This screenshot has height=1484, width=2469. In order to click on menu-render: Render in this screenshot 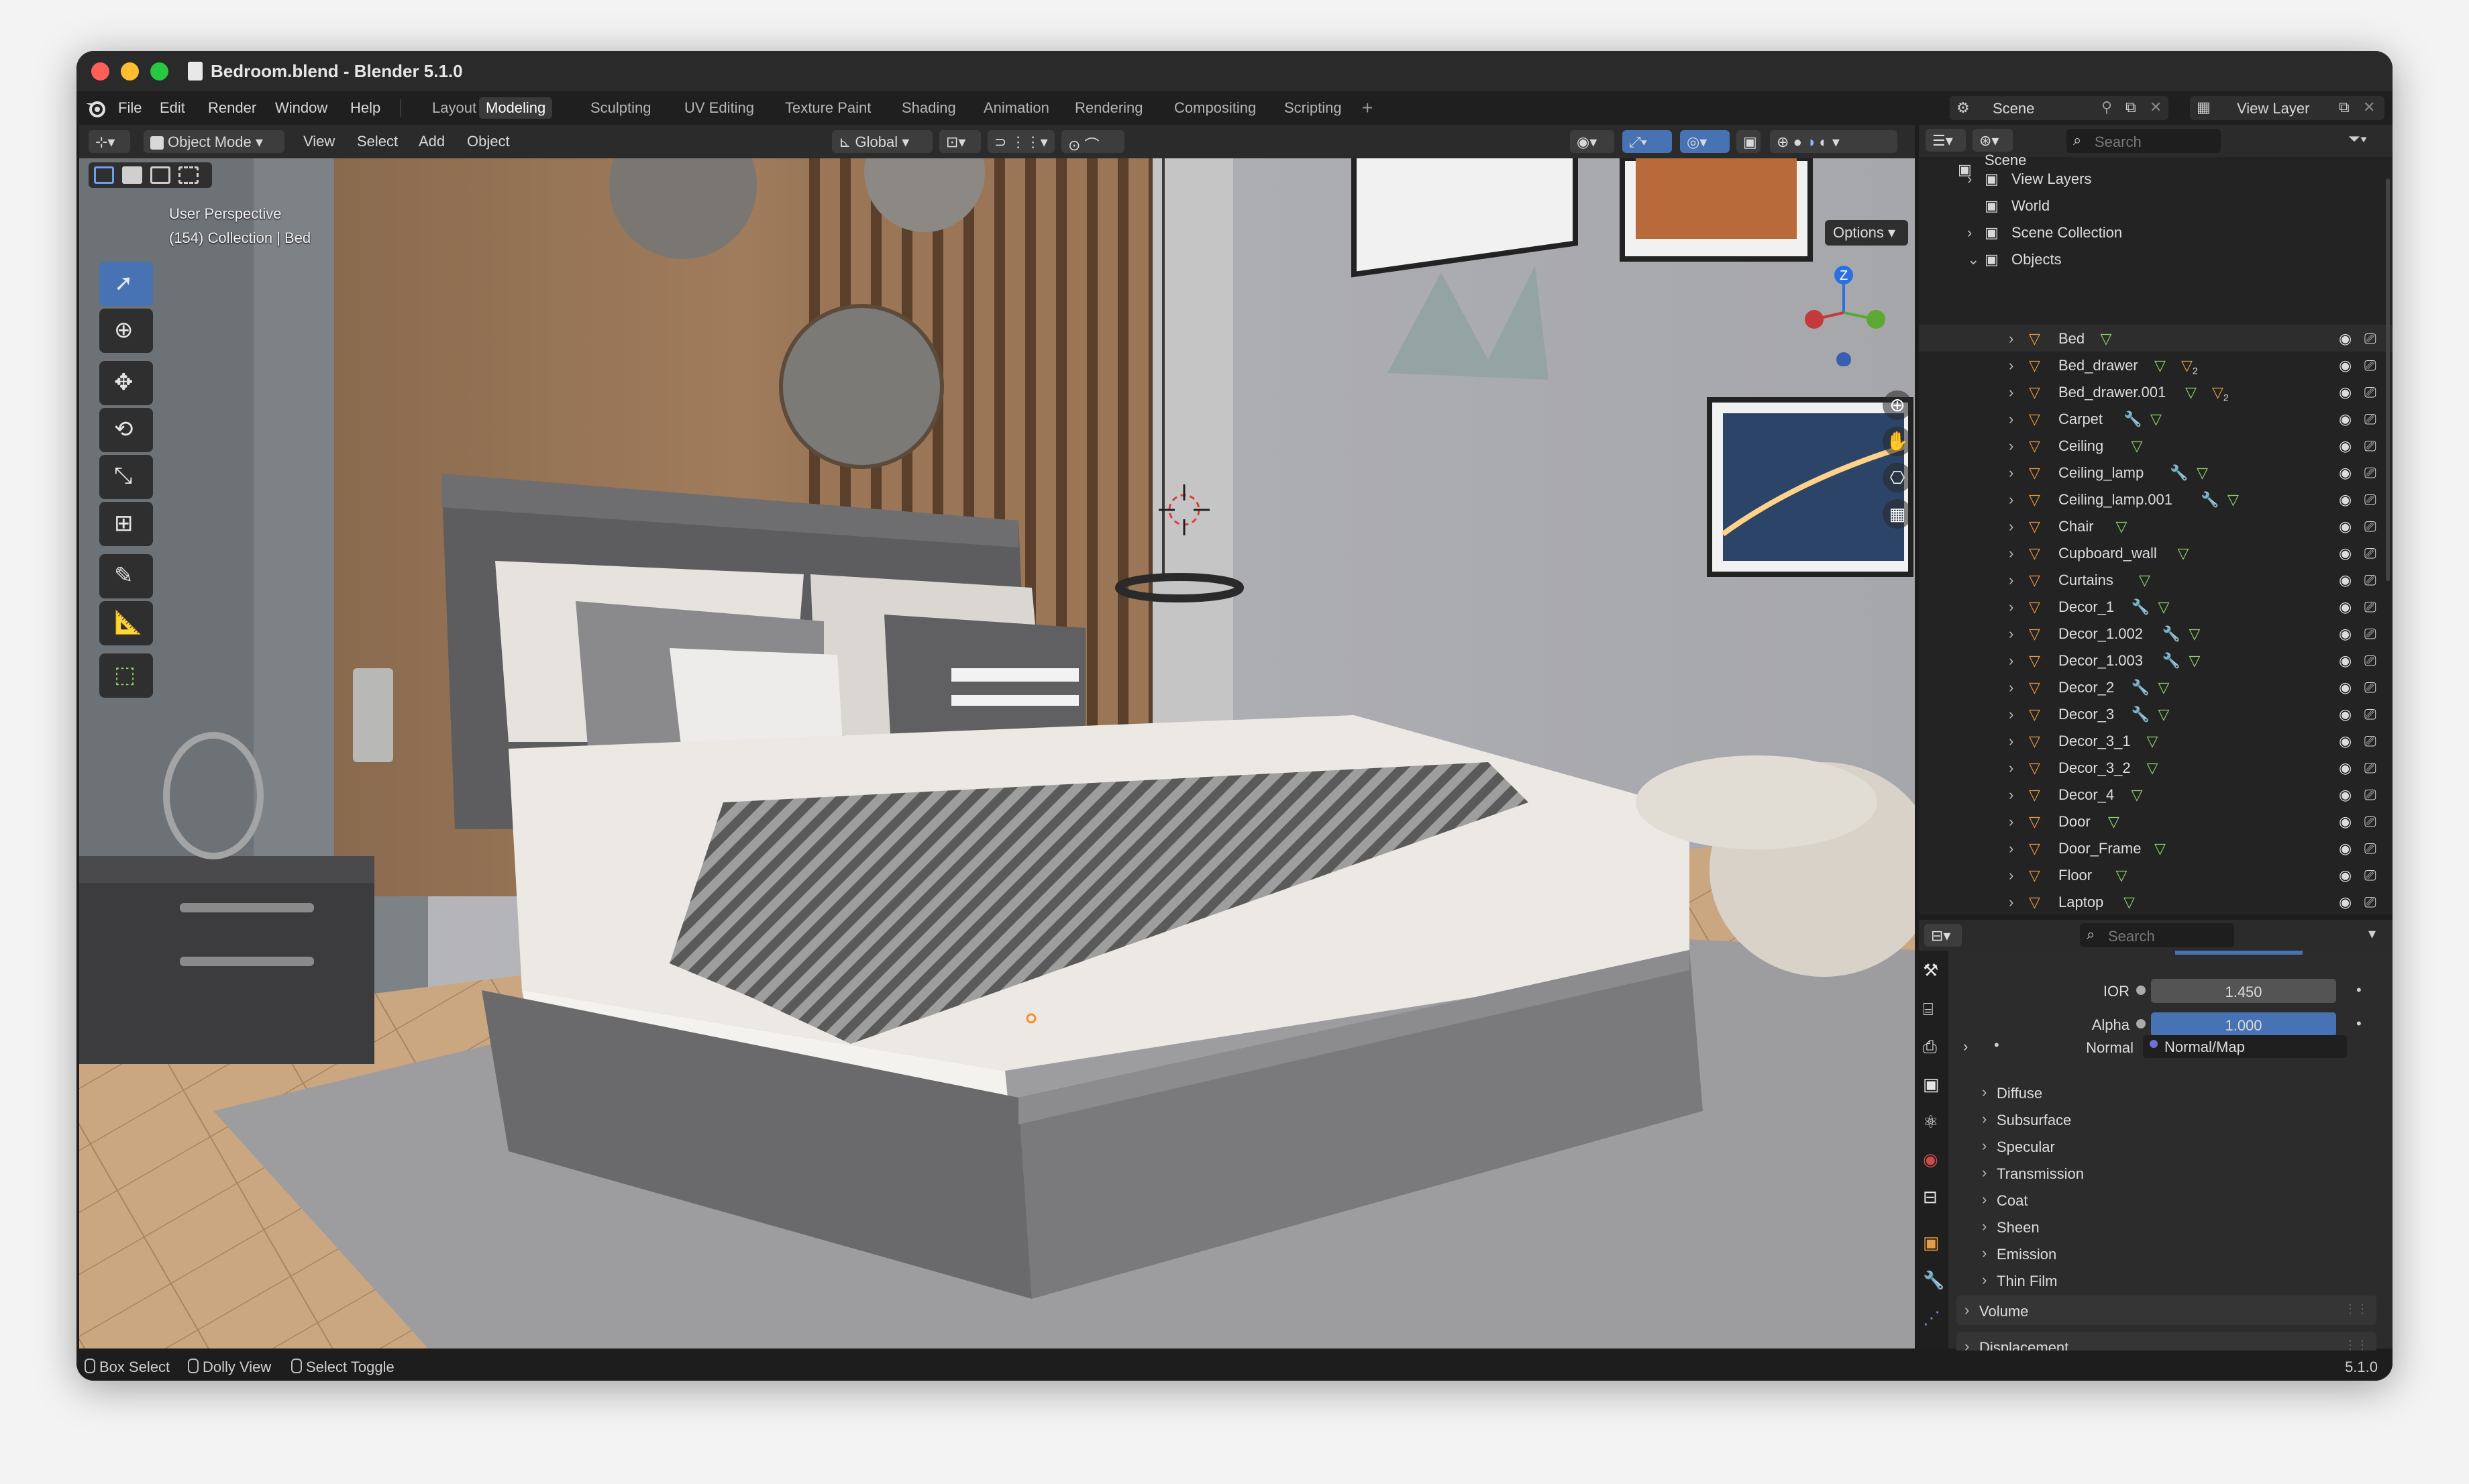, I will do `click(232, 108)`.